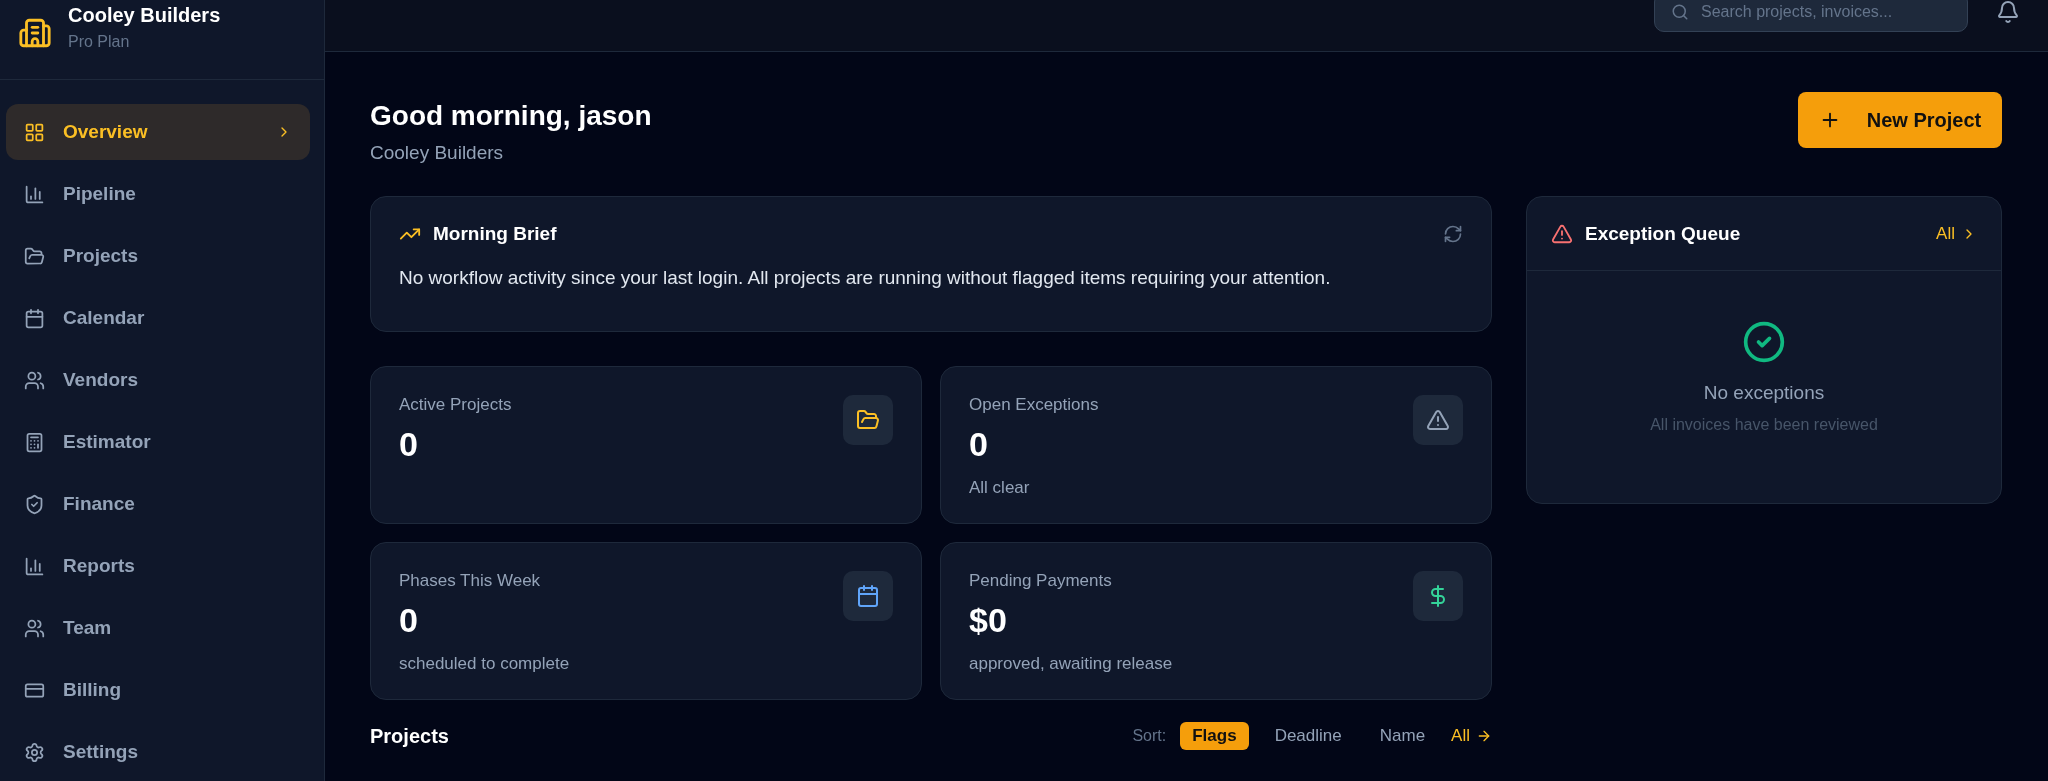  What do you see at coordinates (1764, 393) in the screenshot?
I see `empty-title: No exceptions` at bounding box center [1764, 393].